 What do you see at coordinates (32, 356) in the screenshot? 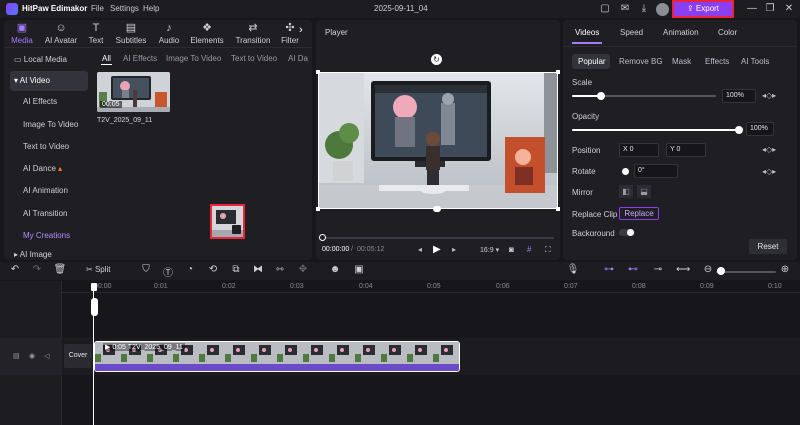
I see `track-visibility-icon: ◉` at bounding box center [32, 356].